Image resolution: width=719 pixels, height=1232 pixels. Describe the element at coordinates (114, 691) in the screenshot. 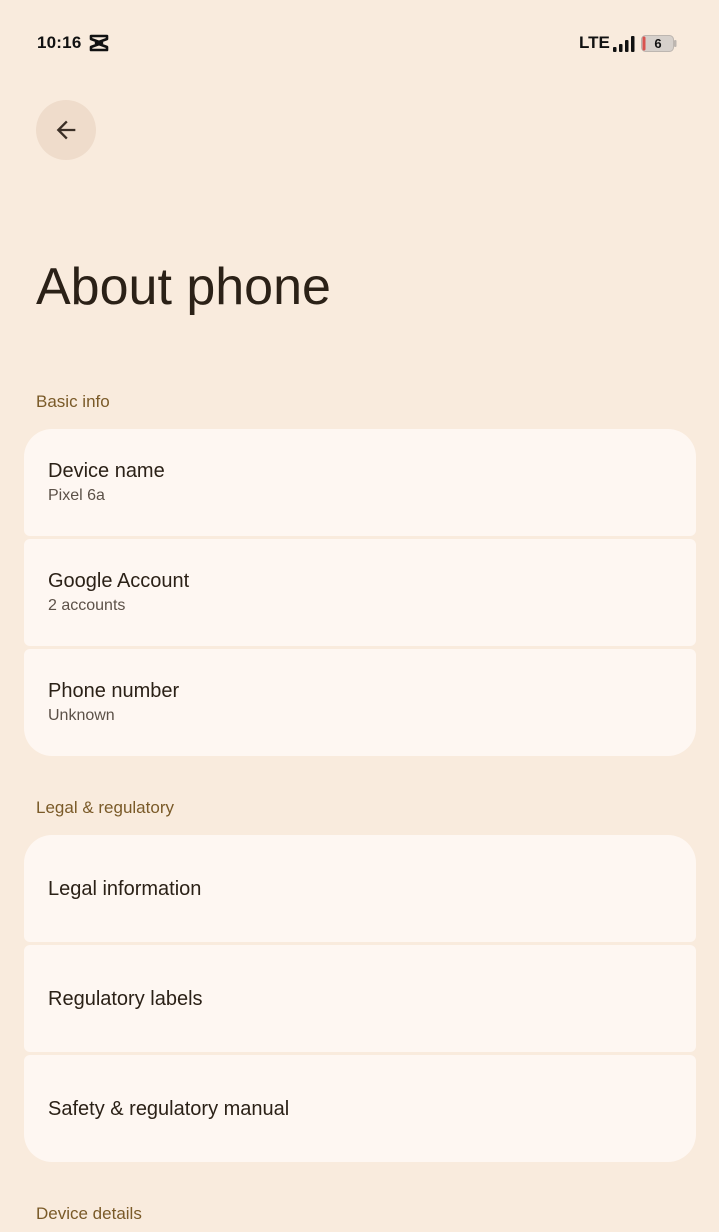

I see `item-label: Phone number` at that location.